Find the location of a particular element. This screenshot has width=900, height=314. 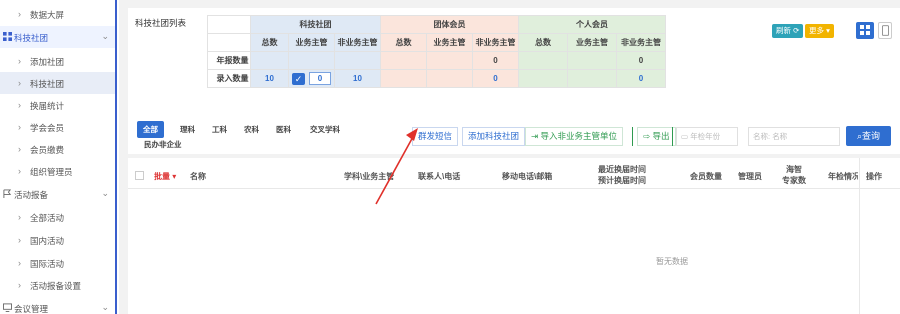

col-overseas-experts: 海智 专家数 is located at coordinates (794, 175).